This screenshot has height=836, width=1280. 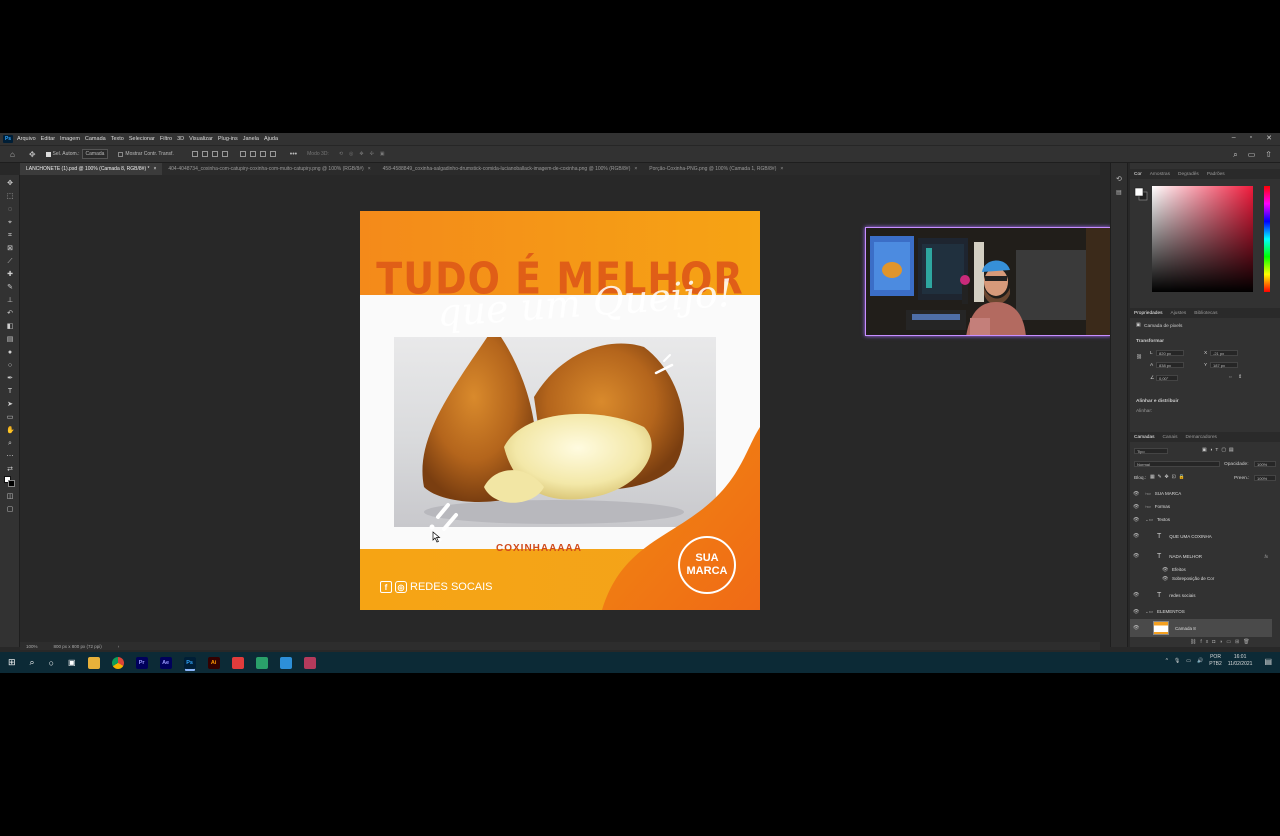 What do you see at coordinates (1267, 239) in the screenshot?
I see `hue-slider` at bounding box center [1267, 239].